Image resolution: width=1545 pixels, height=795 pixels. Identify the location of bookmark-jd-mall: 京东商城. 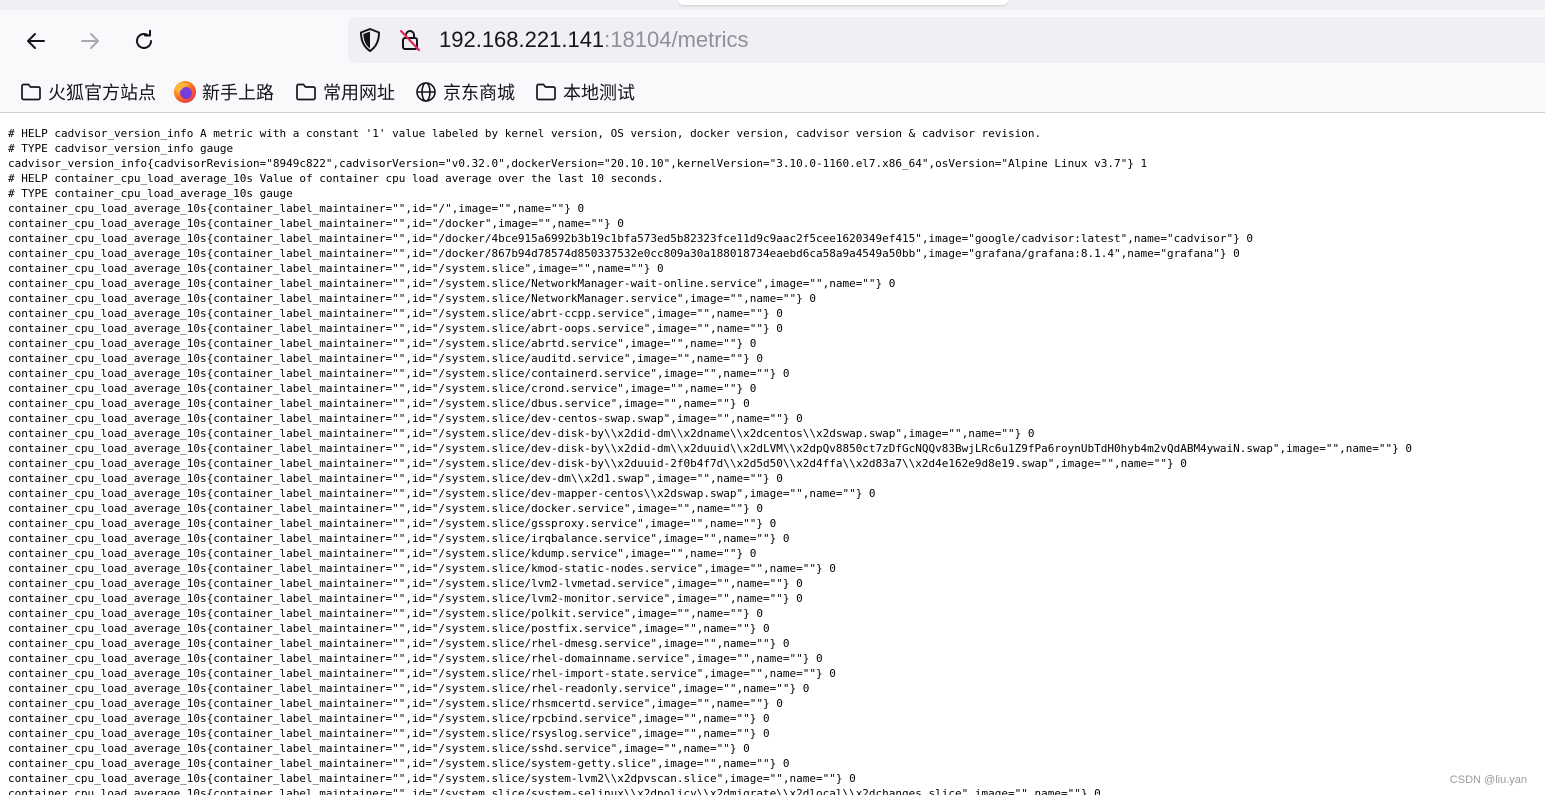
(464, 92).